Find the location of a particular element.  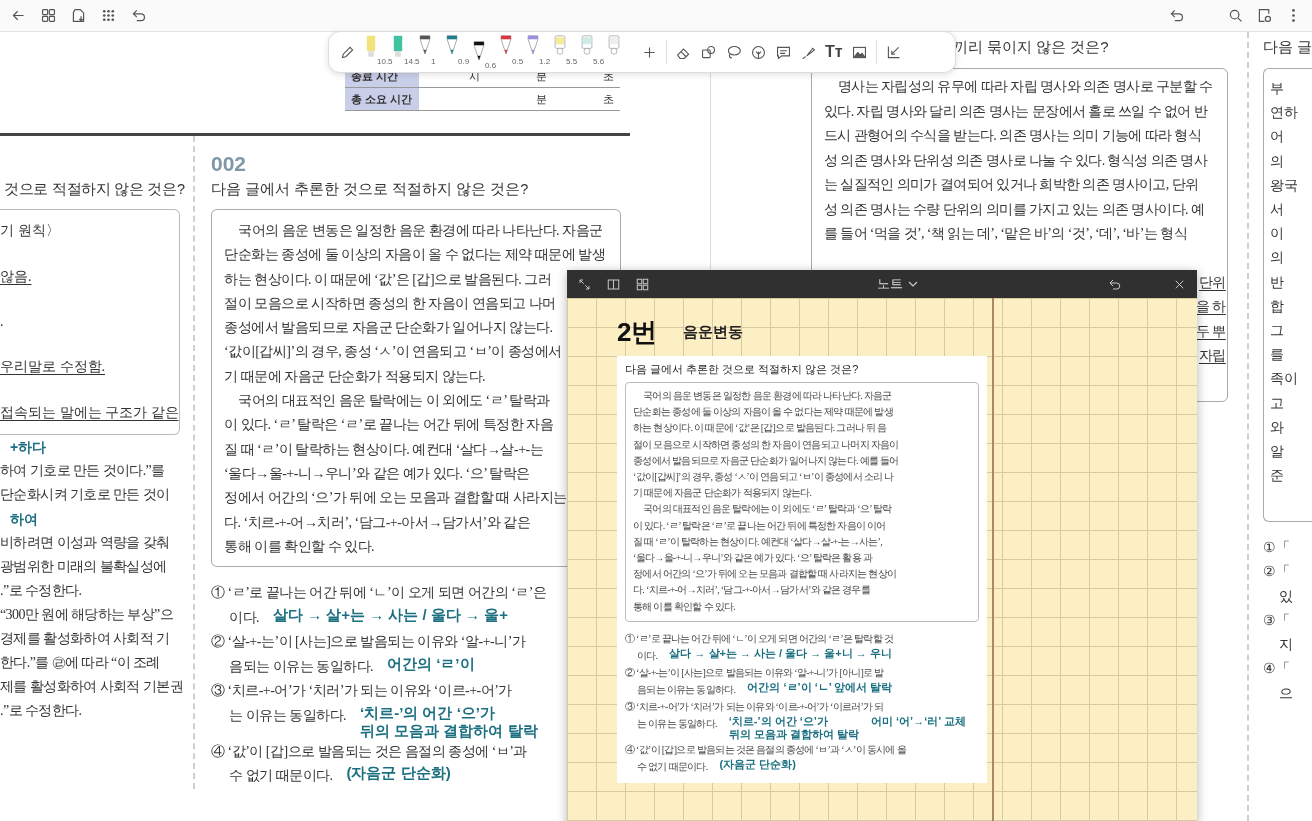

passage-line: 기 원칙〉 is located at coordinates (30, 231).